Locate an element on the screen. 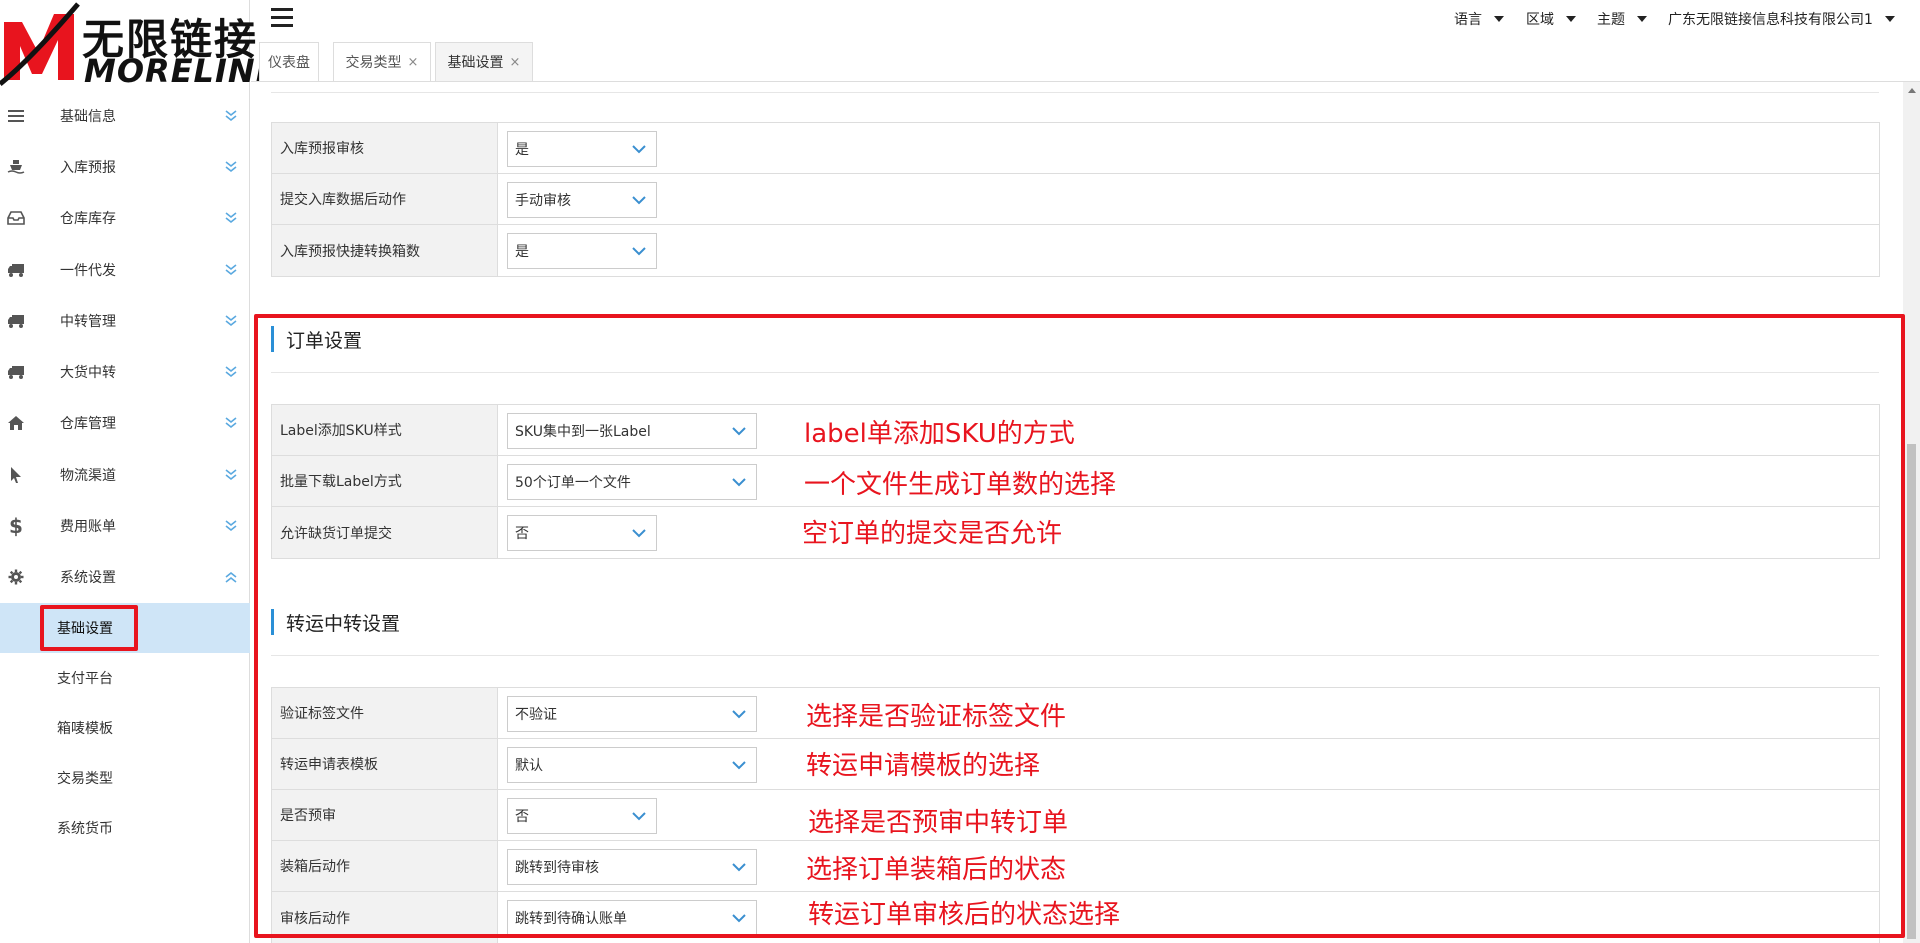 The image size is (1920, 943). tab-dashboard: 仪表盘 is located at coordinates (289, 61).